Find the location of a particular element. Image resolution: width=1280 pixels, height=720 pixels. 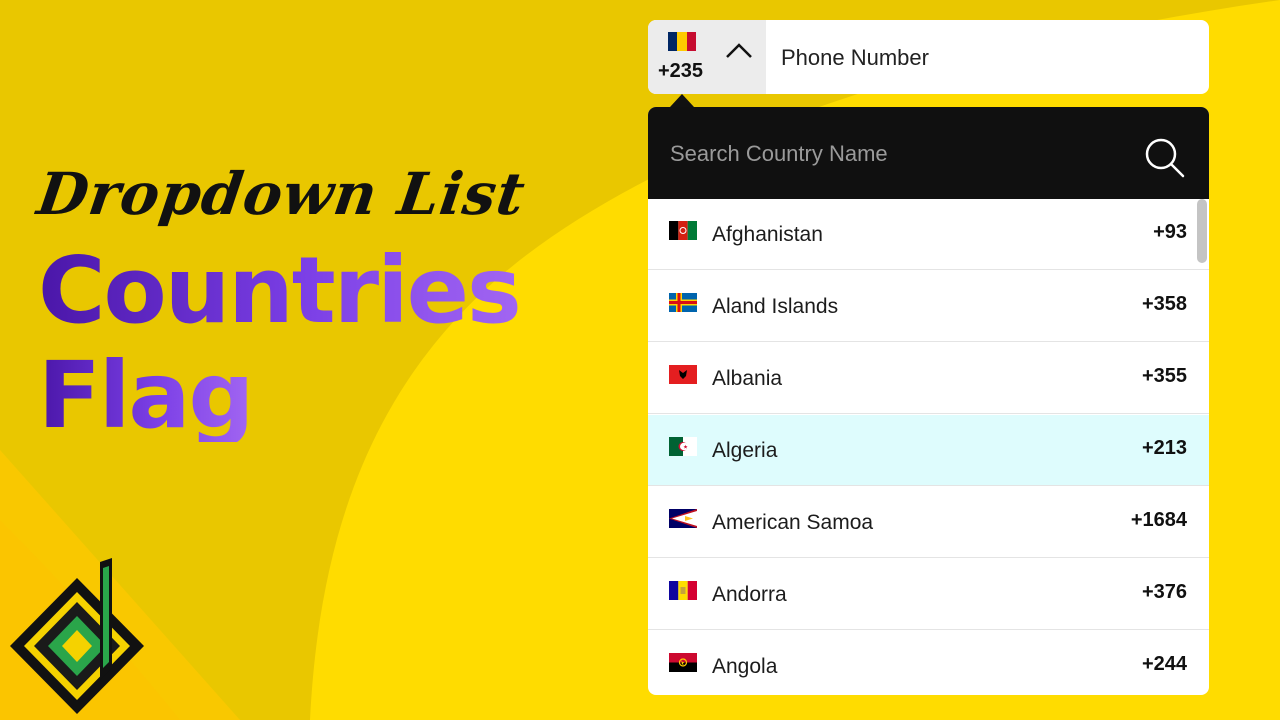

country-row-albania: Albania +355 is located at coordinates (928, 378).